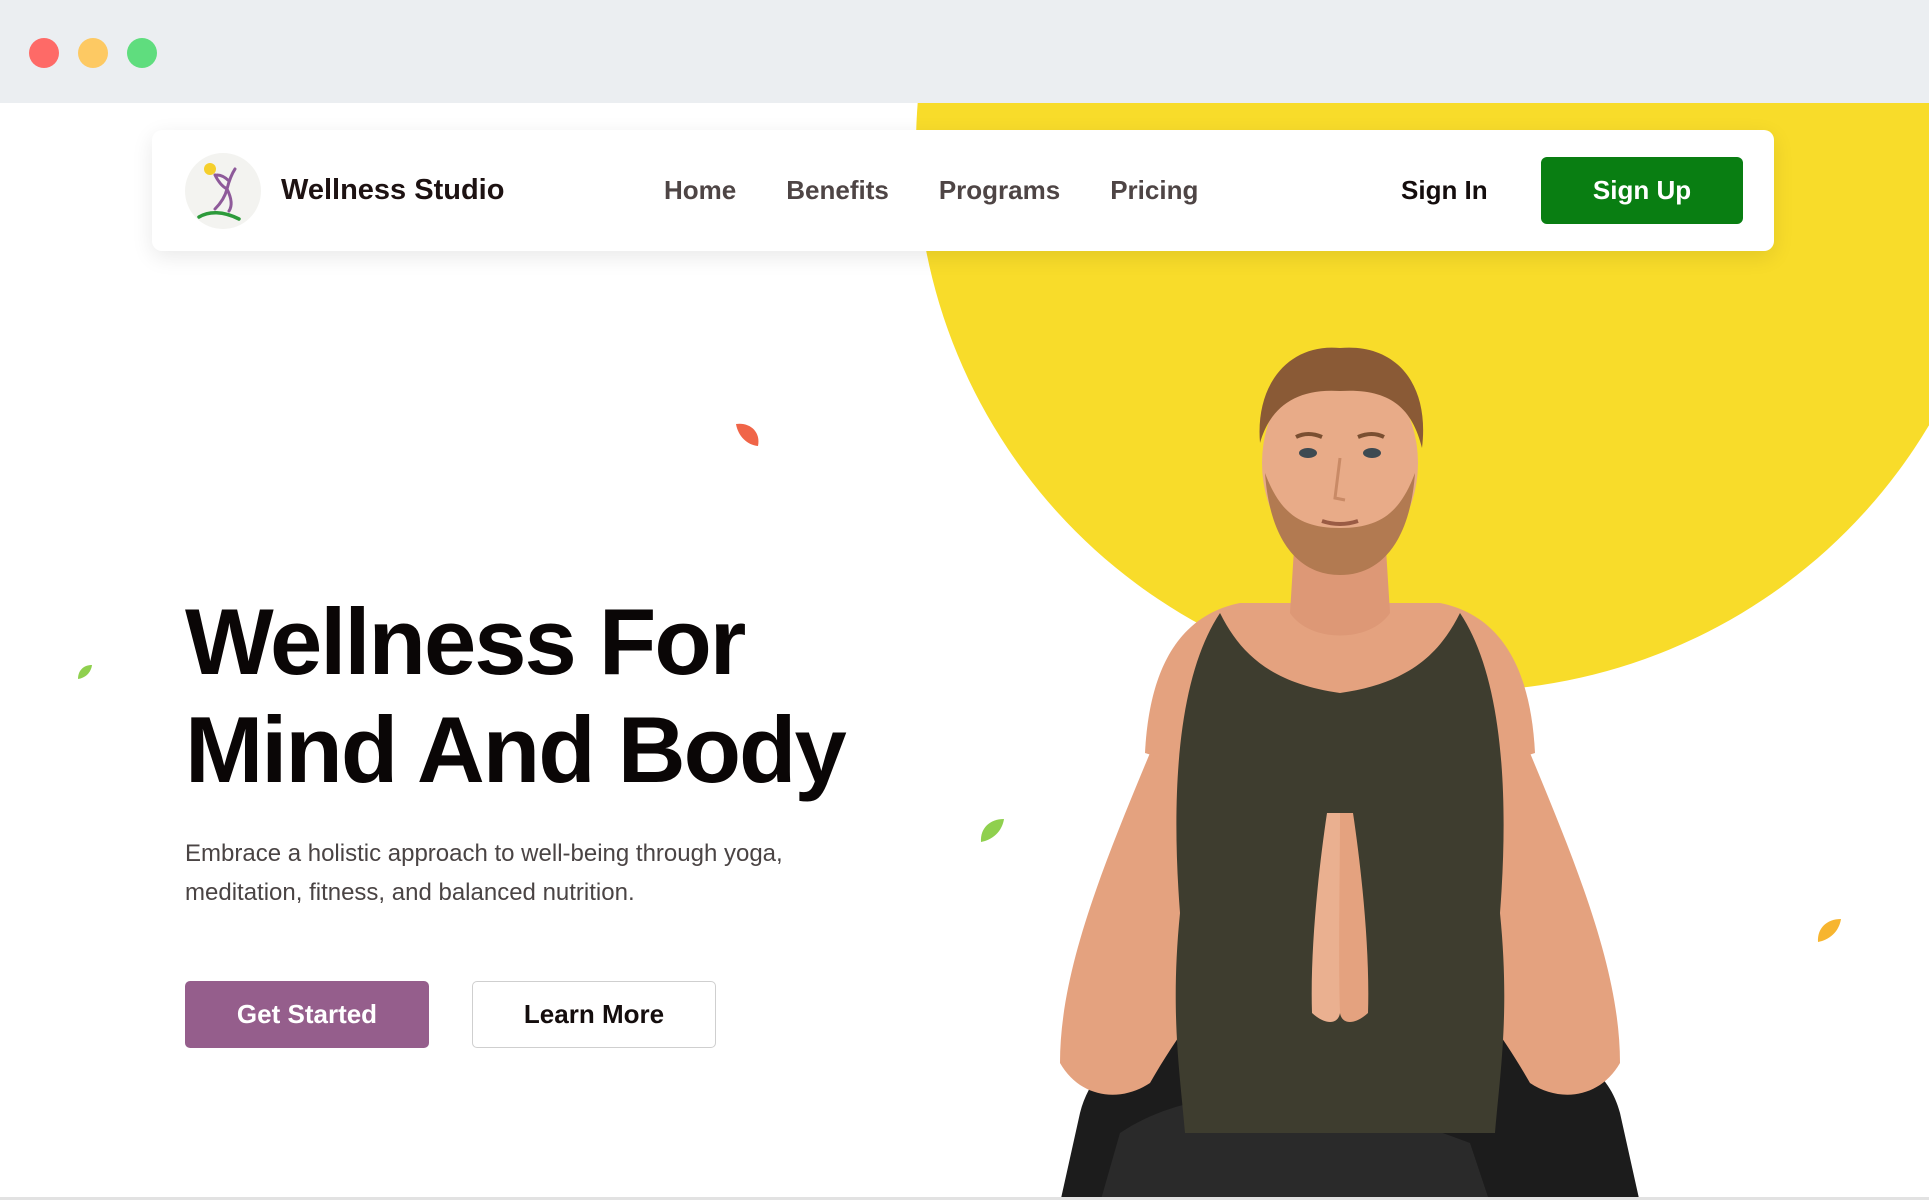 Image resolution: width=1929 pixels, height=1200 pixels. What do you see at coordinates (837, 190) in the screenshot?
I see `nav-link-benefits: Benefits` at bounding box center [837, 190].